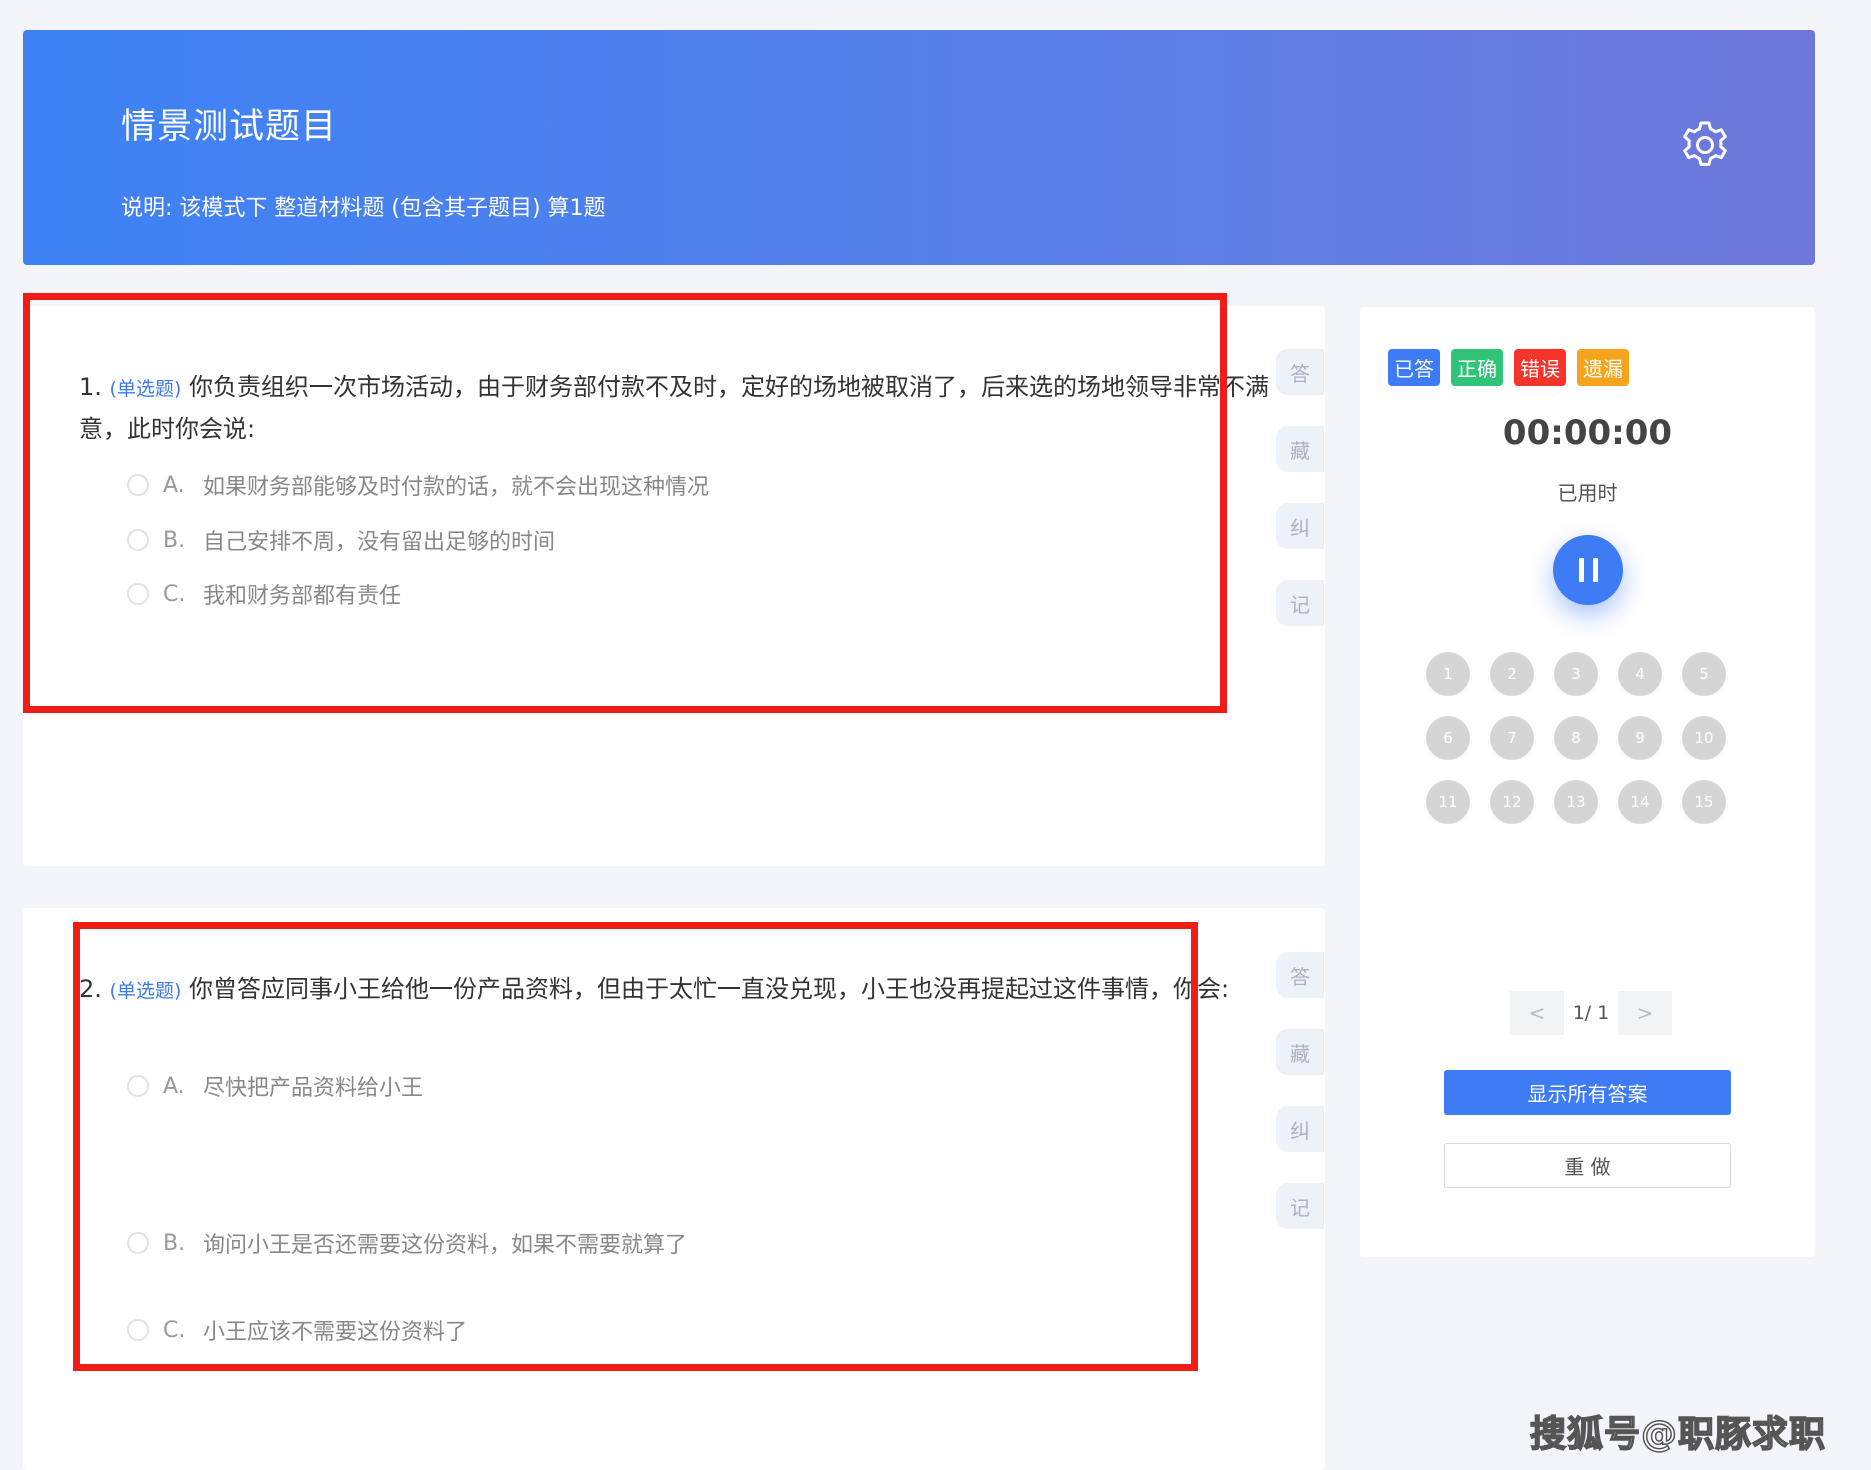 The width and height of the screenshot is (1871, 1470). What do you see at coordinates (1512, 802) in the screenshot?
I see `question-number-button: 12` at bounding box center [1512, 802].